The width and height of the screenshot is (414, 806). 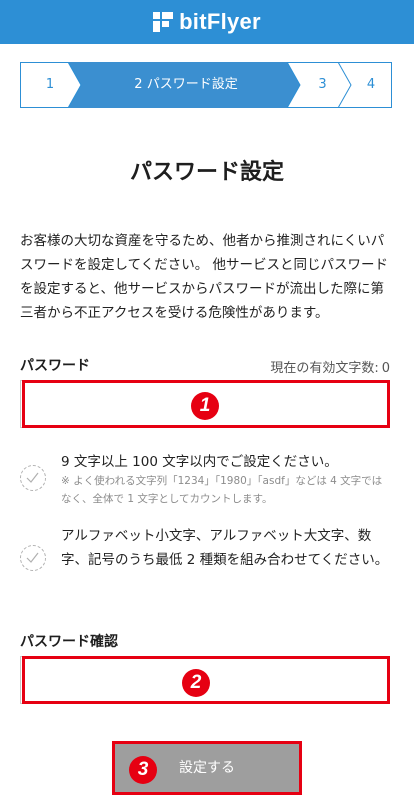 I want to click on annotation-marker-1: 1, so click(x=205, y=406).